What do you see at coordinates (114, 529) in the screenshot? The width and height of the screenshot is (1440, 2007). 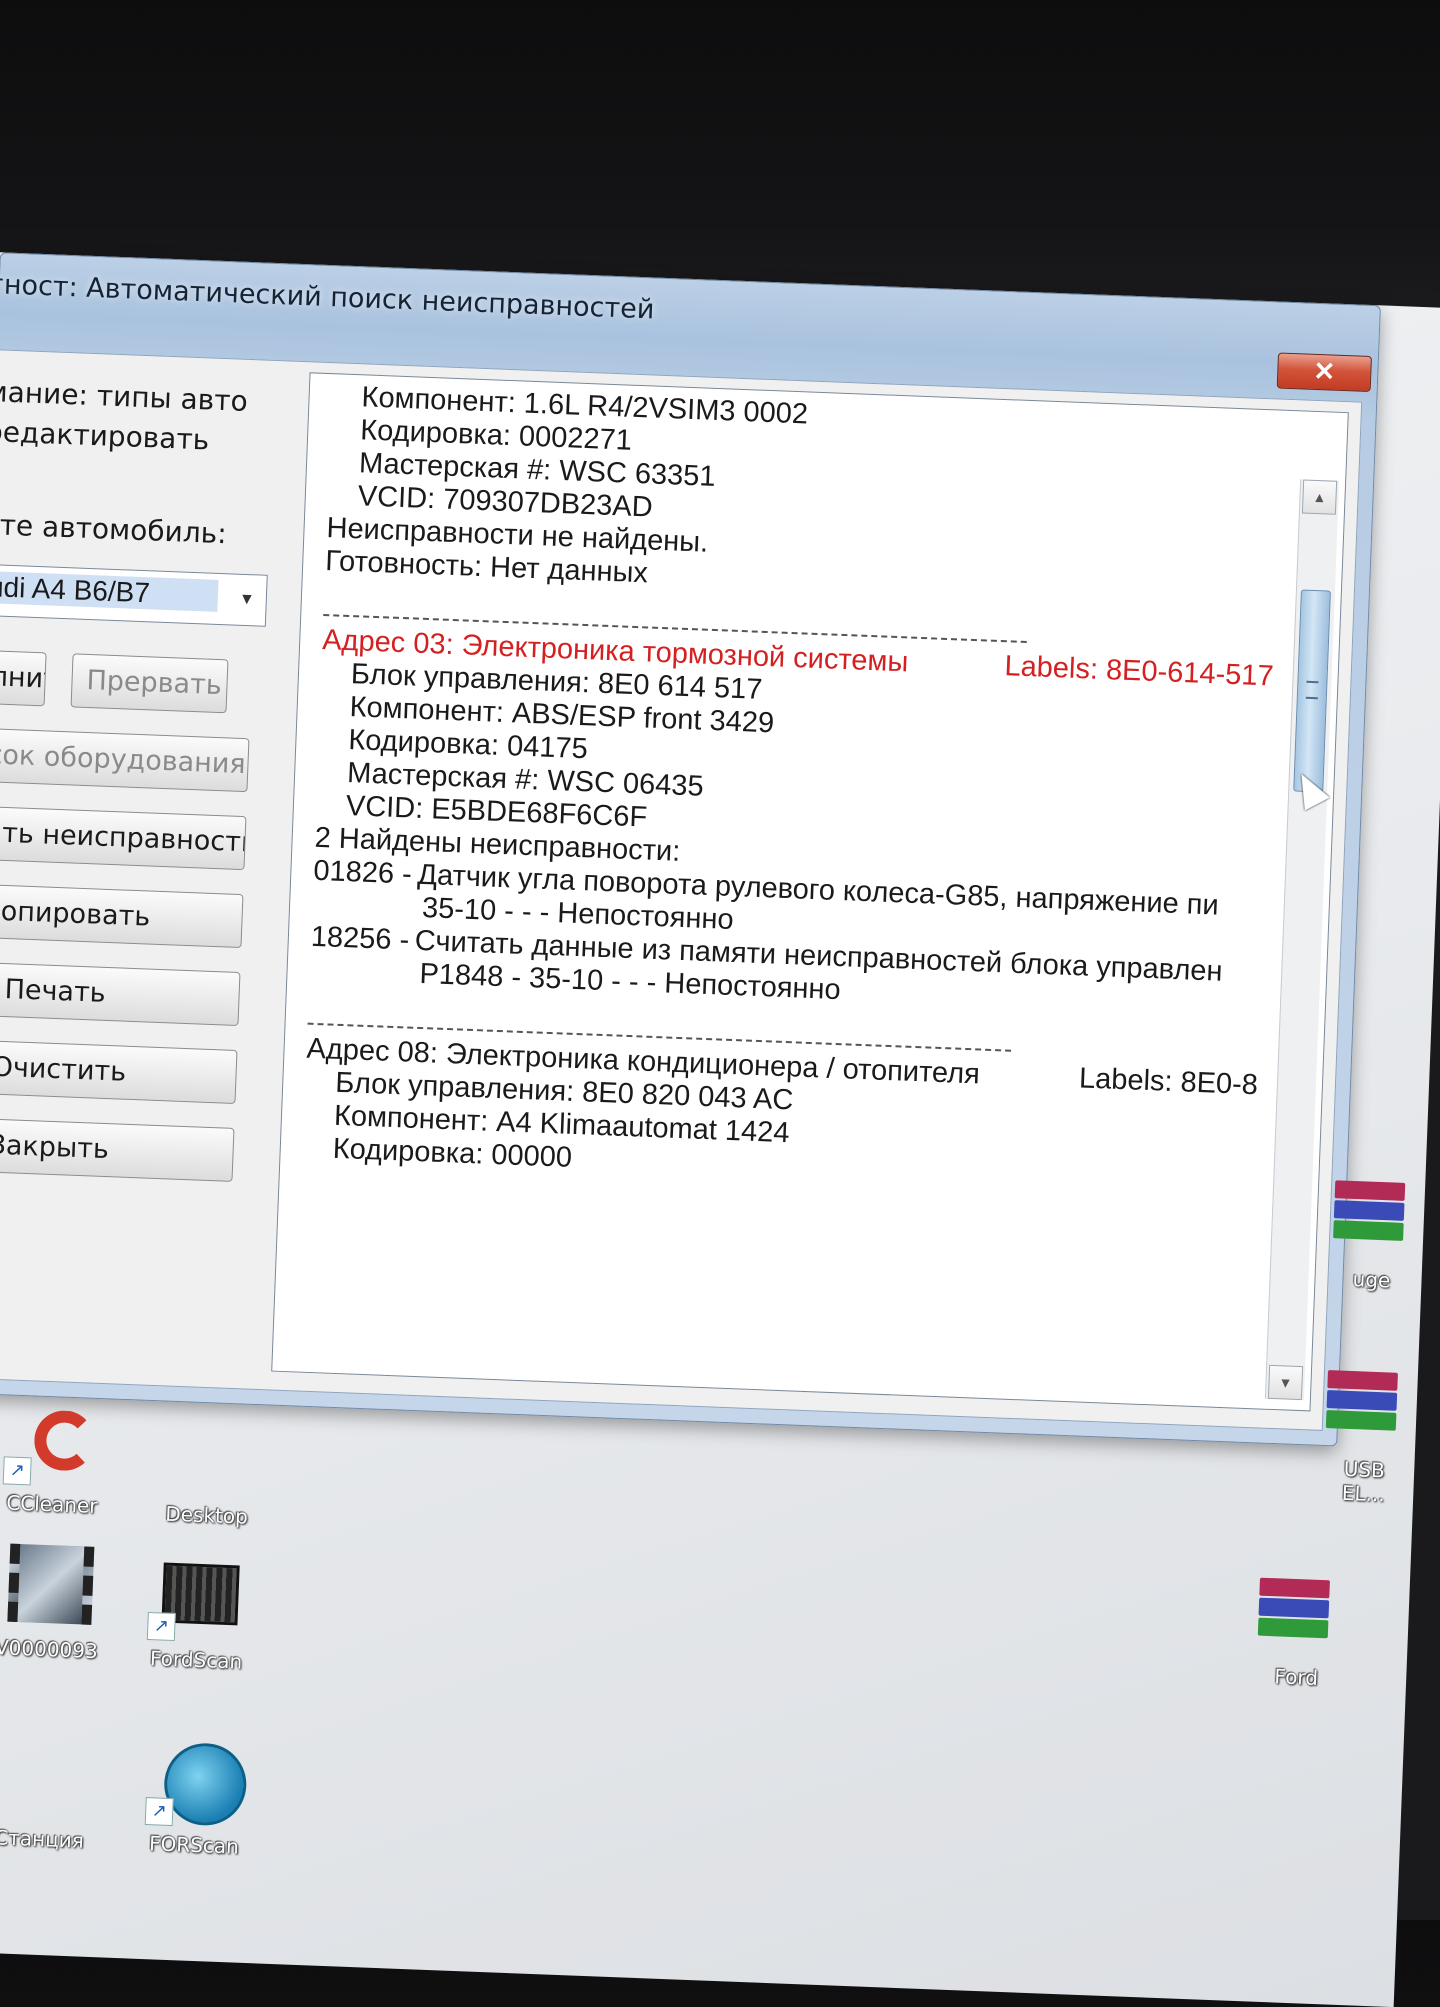 I see `choose-vehicle-label: ите автомобиль:` at bounding box center [114, 529].